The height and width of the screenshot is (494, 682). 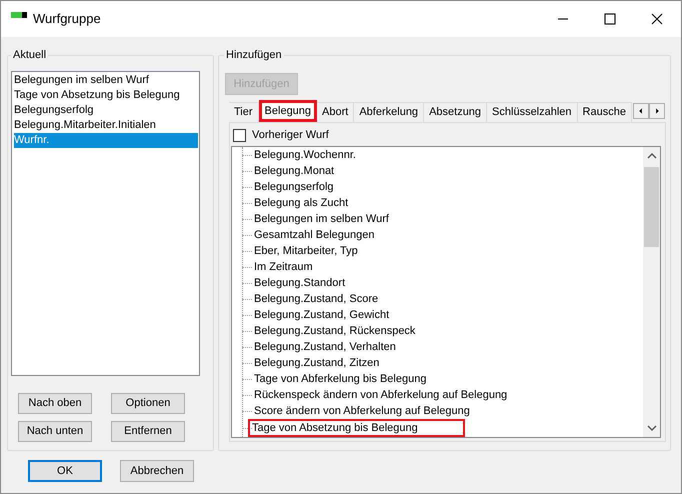 I want to click on scroll-right-icon, so click(x=657, y=111).